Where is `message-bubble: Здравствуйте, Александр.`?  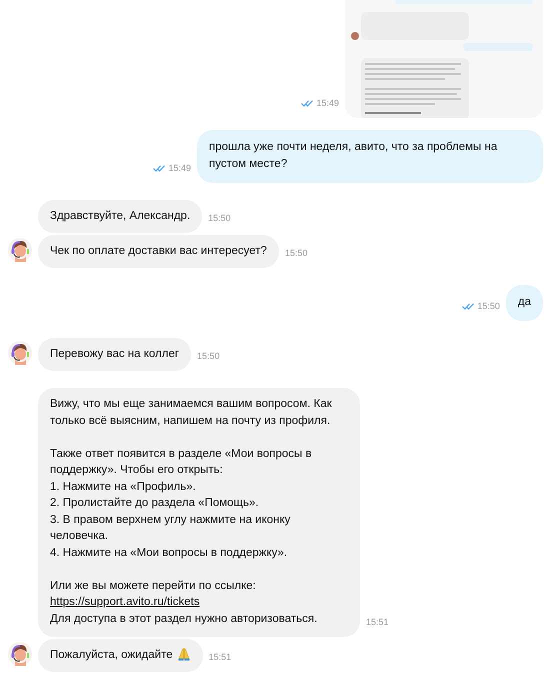 message-bubble: Здравствуйте, Александр. is located at coordinates (120, 216).